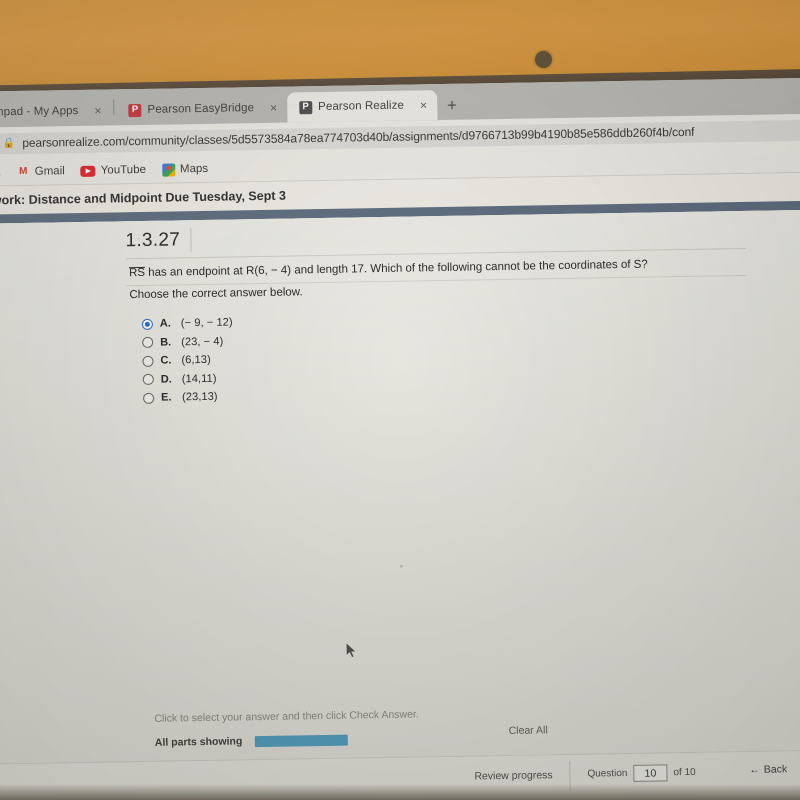  I want to click on bookmark-label: LCD1, so click(0, 172).